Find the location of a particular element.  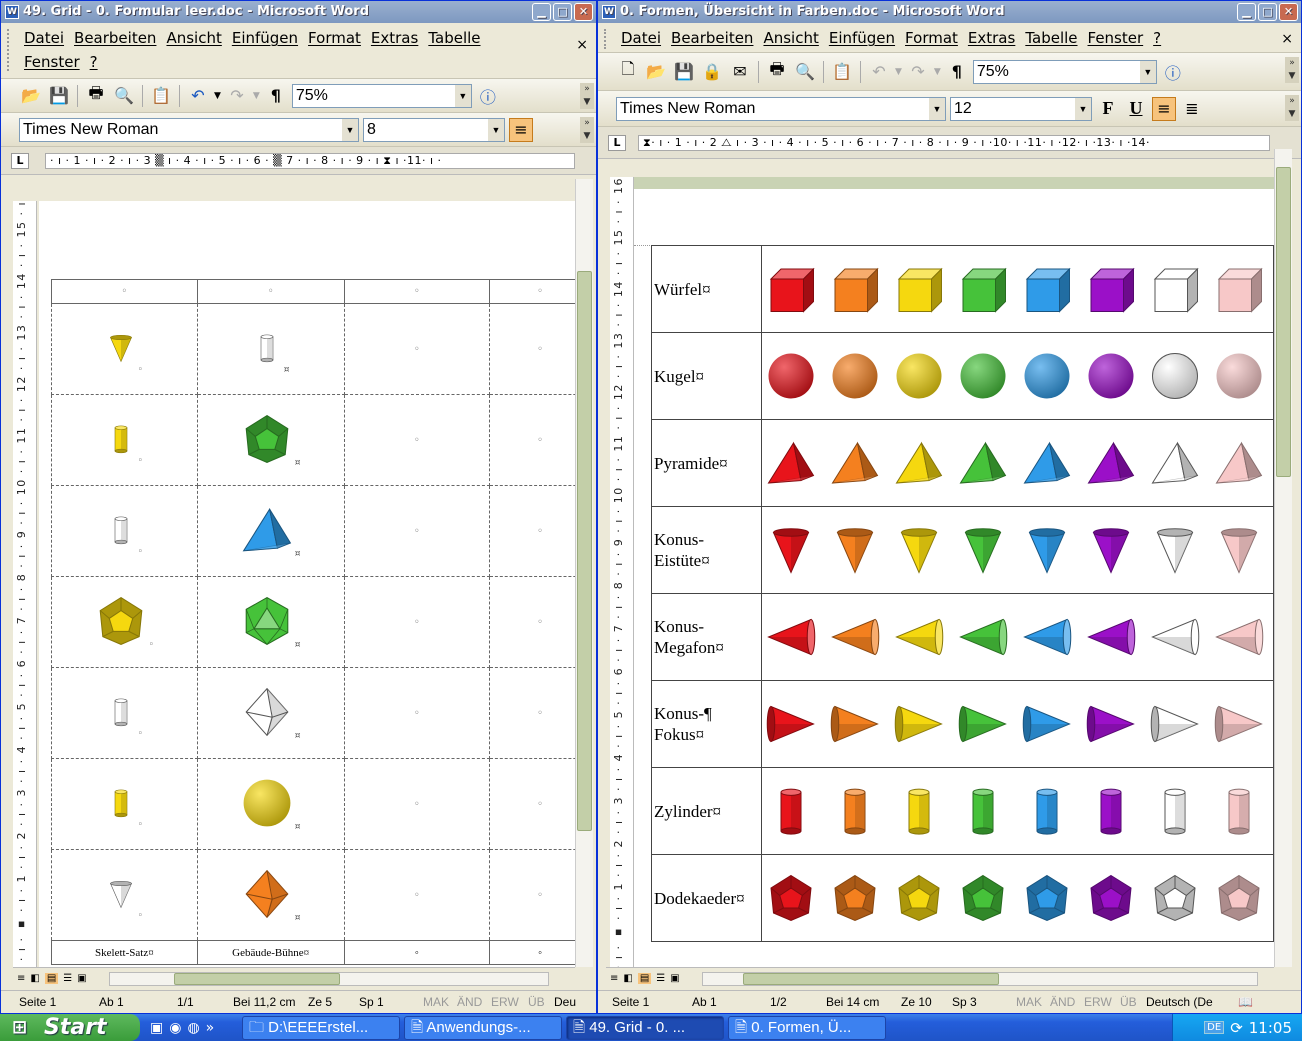

undo-icon: ↶ is located at coordinates (198, 96).